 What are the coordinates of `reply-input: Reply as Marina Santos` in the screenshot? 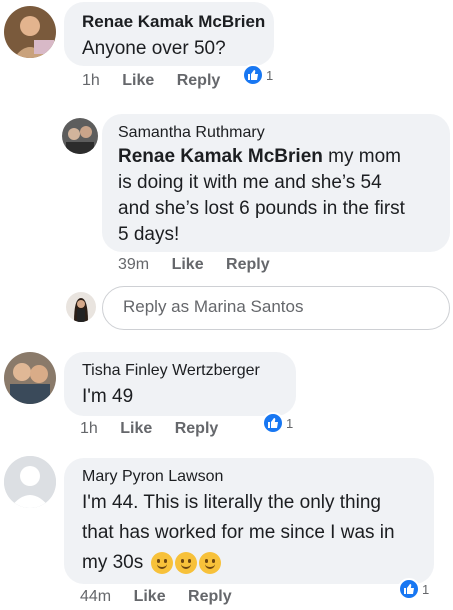 It's located at (276, 308).